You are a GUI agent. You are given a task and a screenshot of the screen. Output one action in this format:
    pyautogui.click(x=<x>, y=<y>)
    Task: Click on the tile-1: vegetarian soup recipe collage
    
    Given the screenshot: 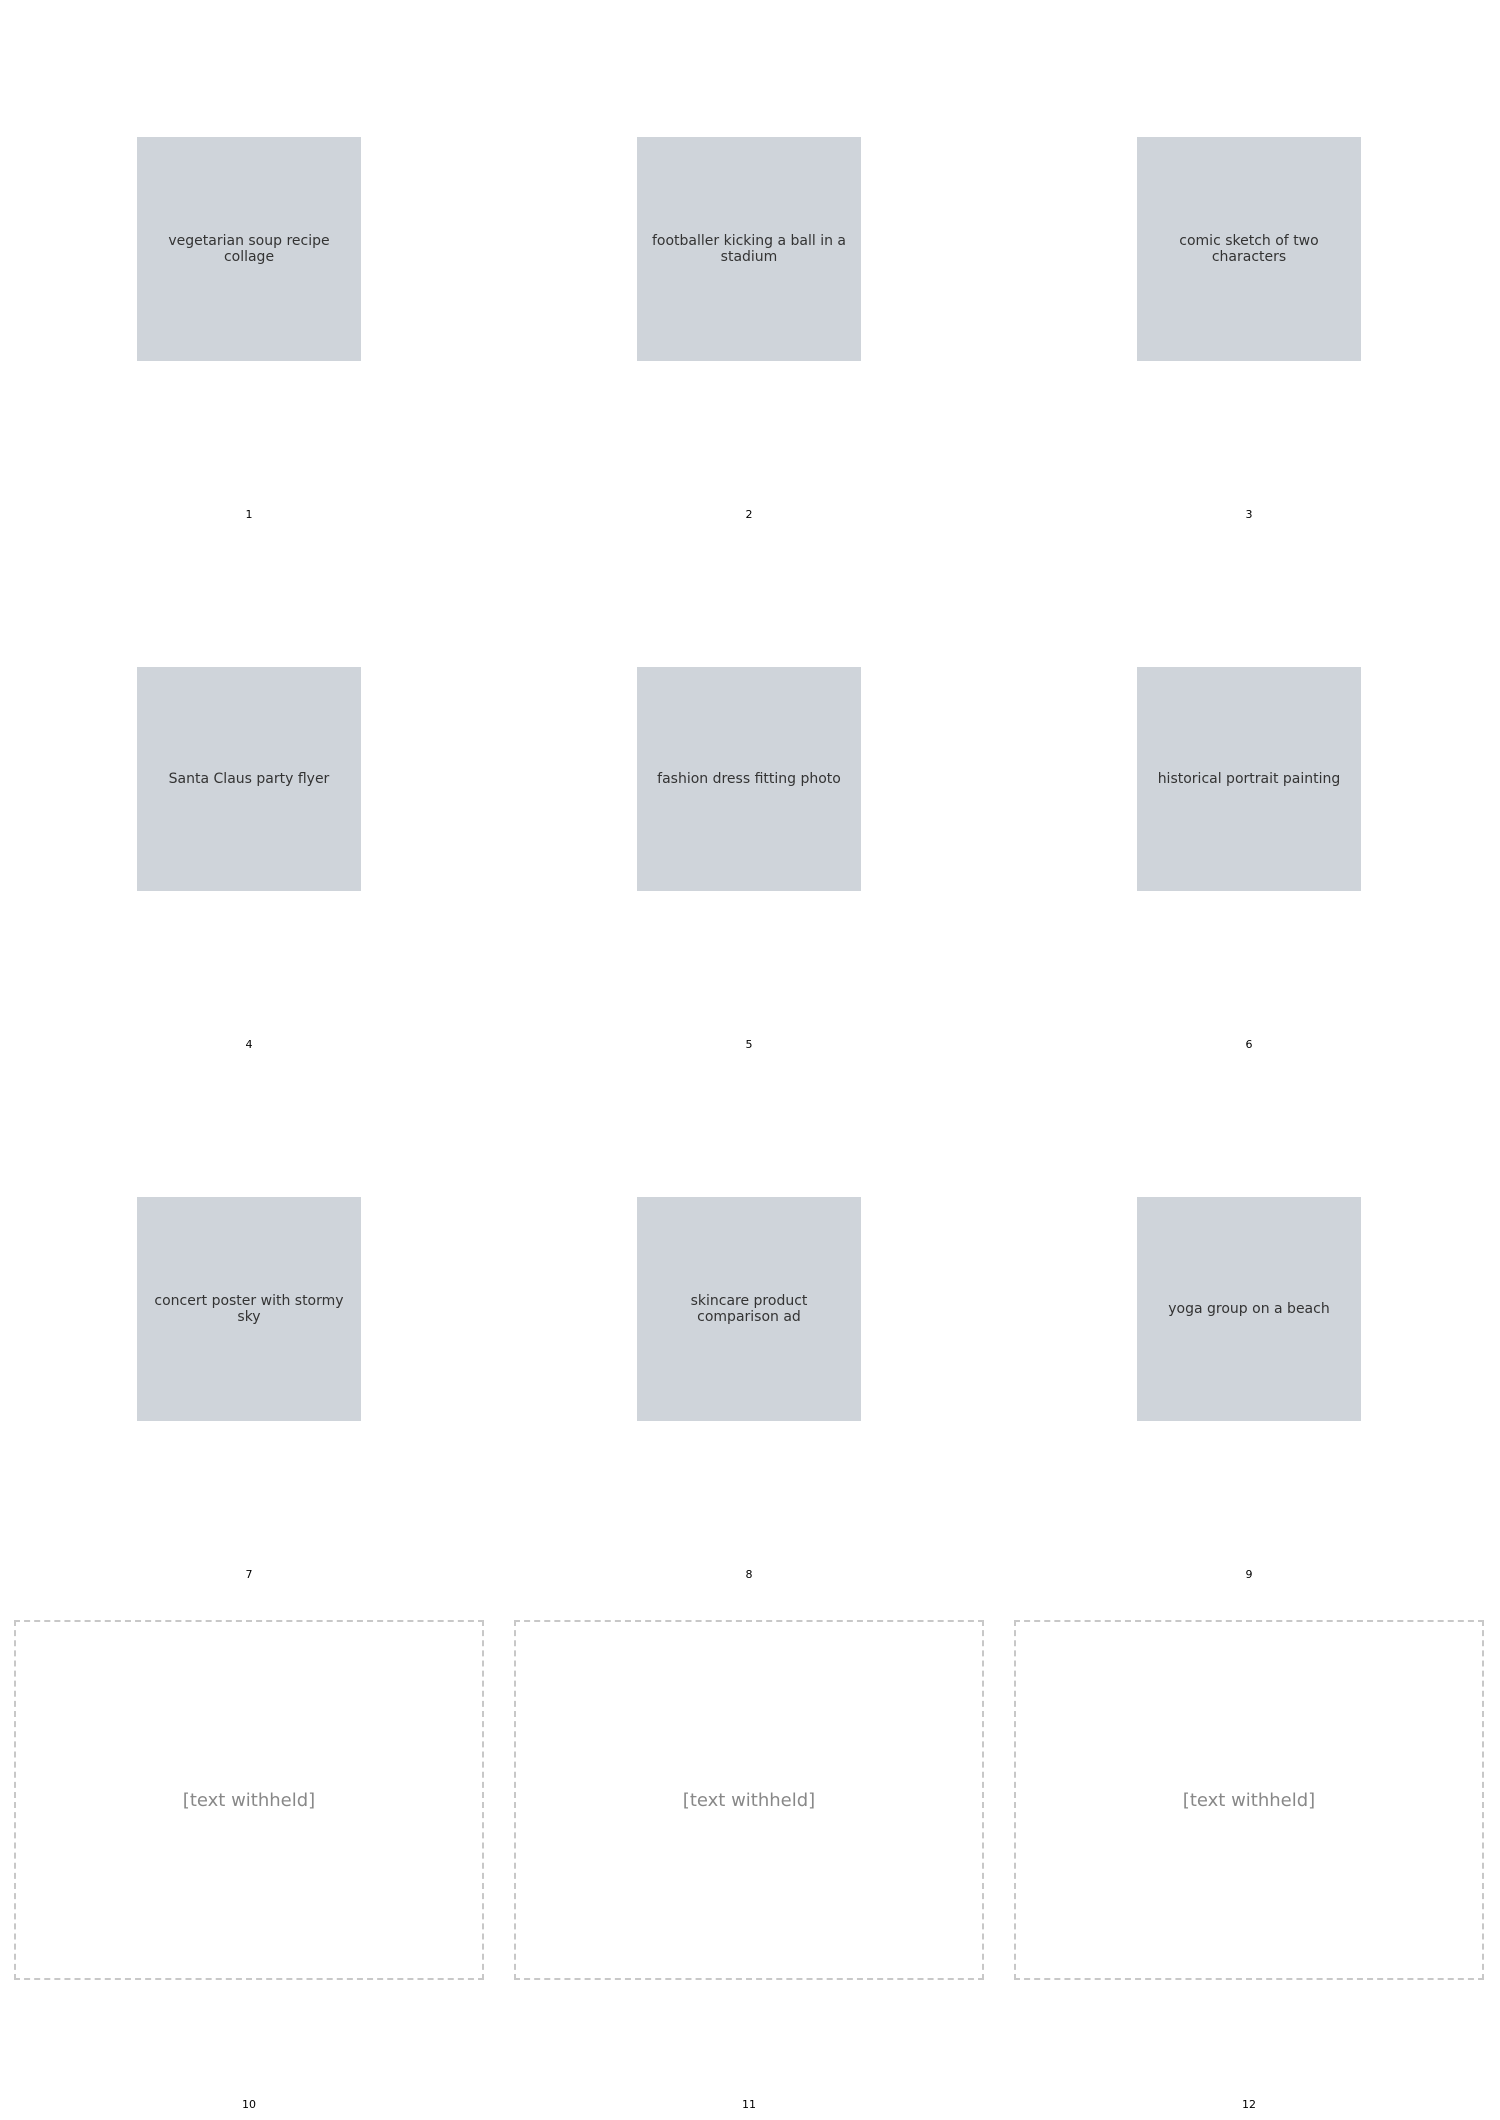 What is the action you would take?
    pyautogui.click(x=249, y=249)
    